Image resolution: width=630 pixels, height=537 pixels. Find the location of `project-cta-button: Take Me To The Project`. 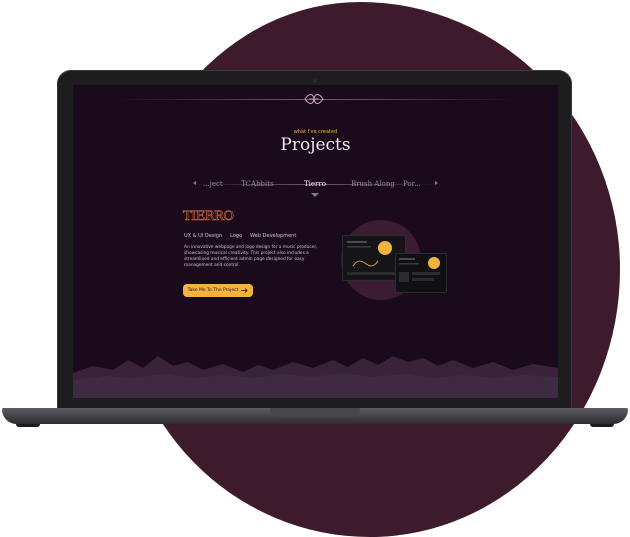

project-cta-button: Take Me To The Project is located at coordinates (218, 290).